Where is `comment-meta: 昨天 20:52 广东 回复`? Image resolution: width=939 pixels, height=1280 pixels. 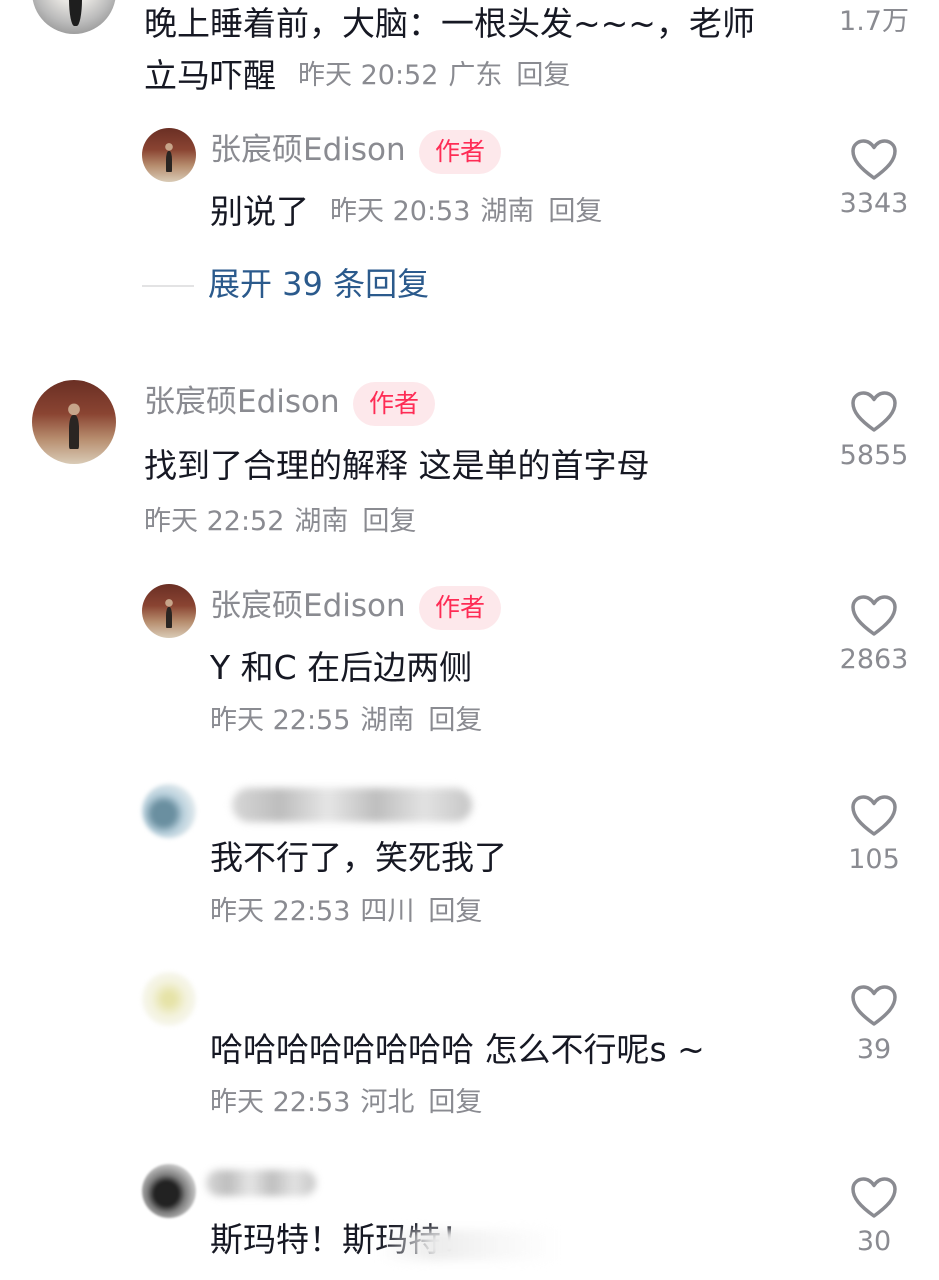
comment-meta: 昨天 20:52 广东 回复 is located at coordinates (434, 76).